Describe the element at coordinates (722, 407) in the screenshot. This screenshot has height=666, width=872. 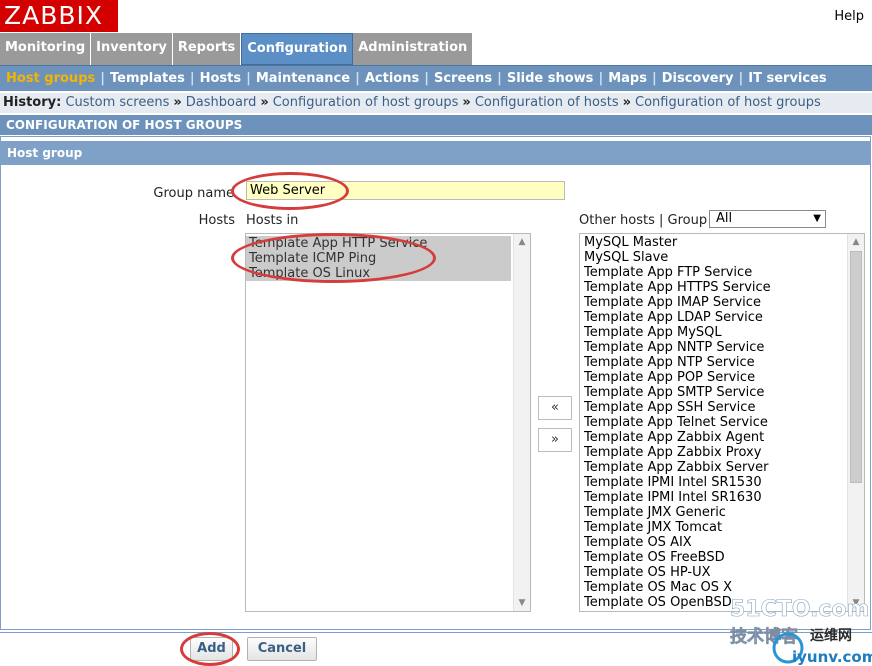
I see `list-item: Template App SSH Service` at that location.